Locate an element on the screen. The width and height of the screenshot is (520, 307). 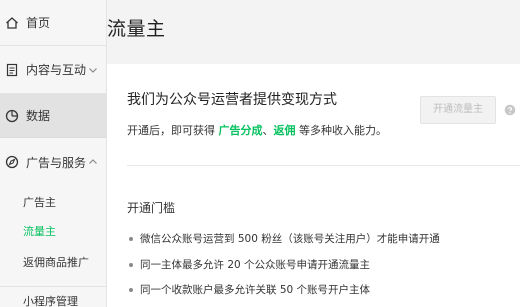
requirement-item: 微信公众账号运营到 500 粉丝（该账号关注用户）才能申请开通 is located at coordinates (284, 238).